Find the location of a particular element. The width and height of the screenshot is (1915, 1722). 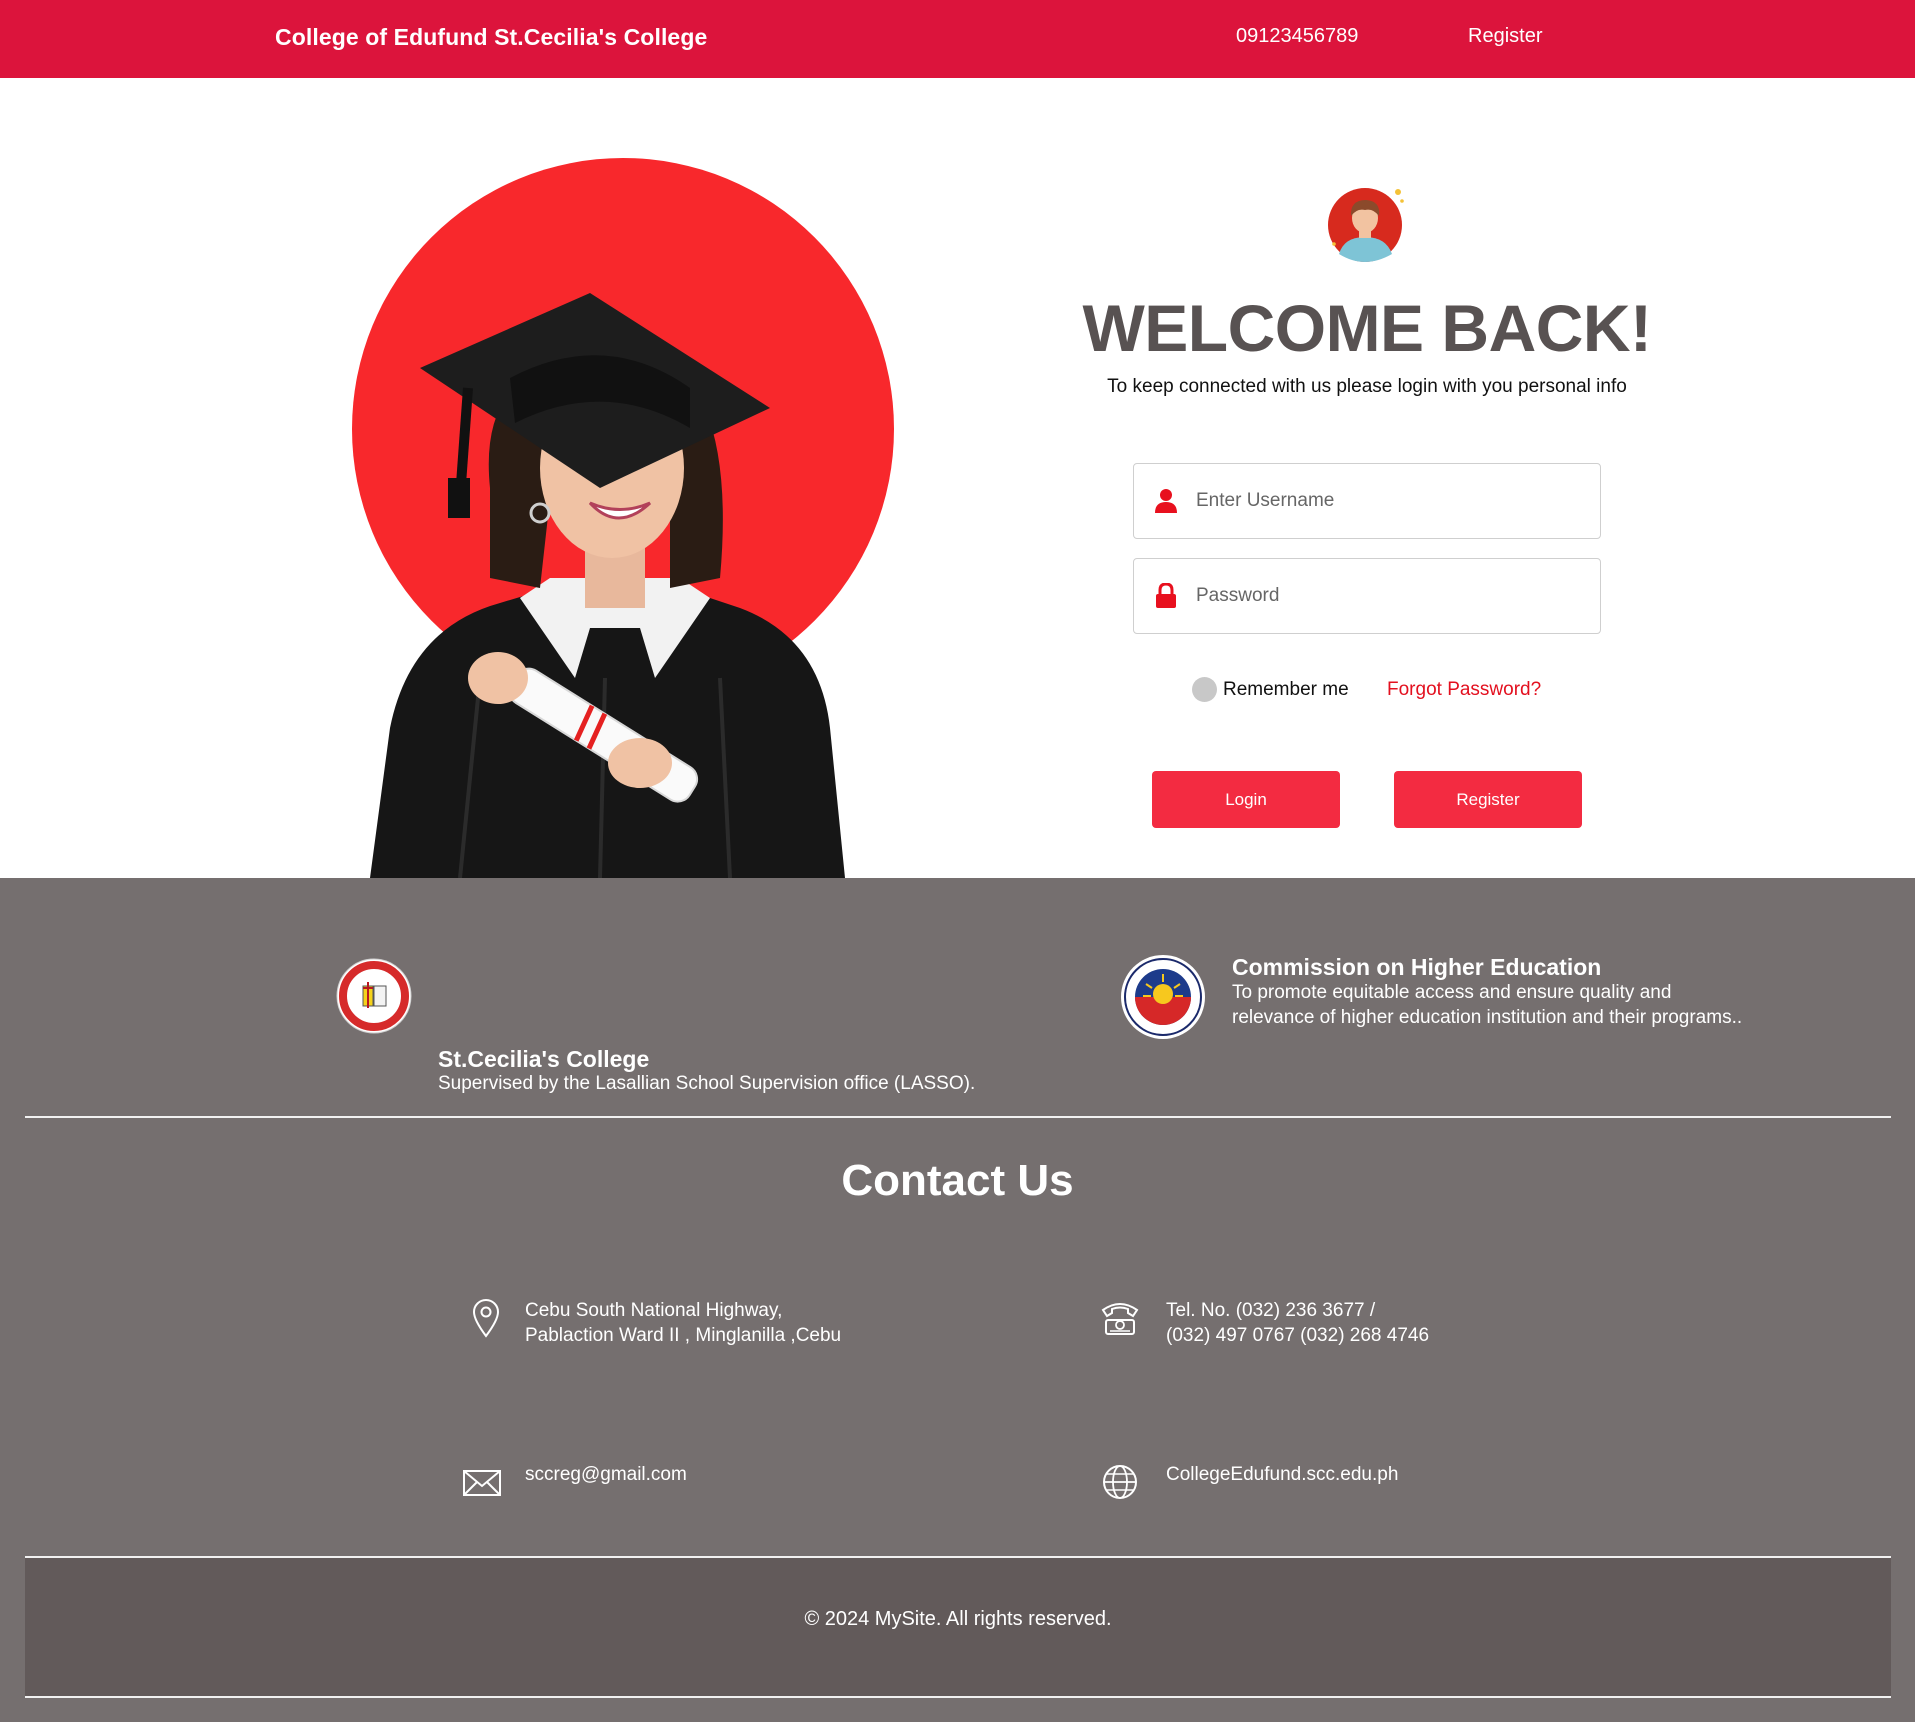

copyright-text: © 2024 MySite. All rights reserved. is located at coordinates (958, 1619).